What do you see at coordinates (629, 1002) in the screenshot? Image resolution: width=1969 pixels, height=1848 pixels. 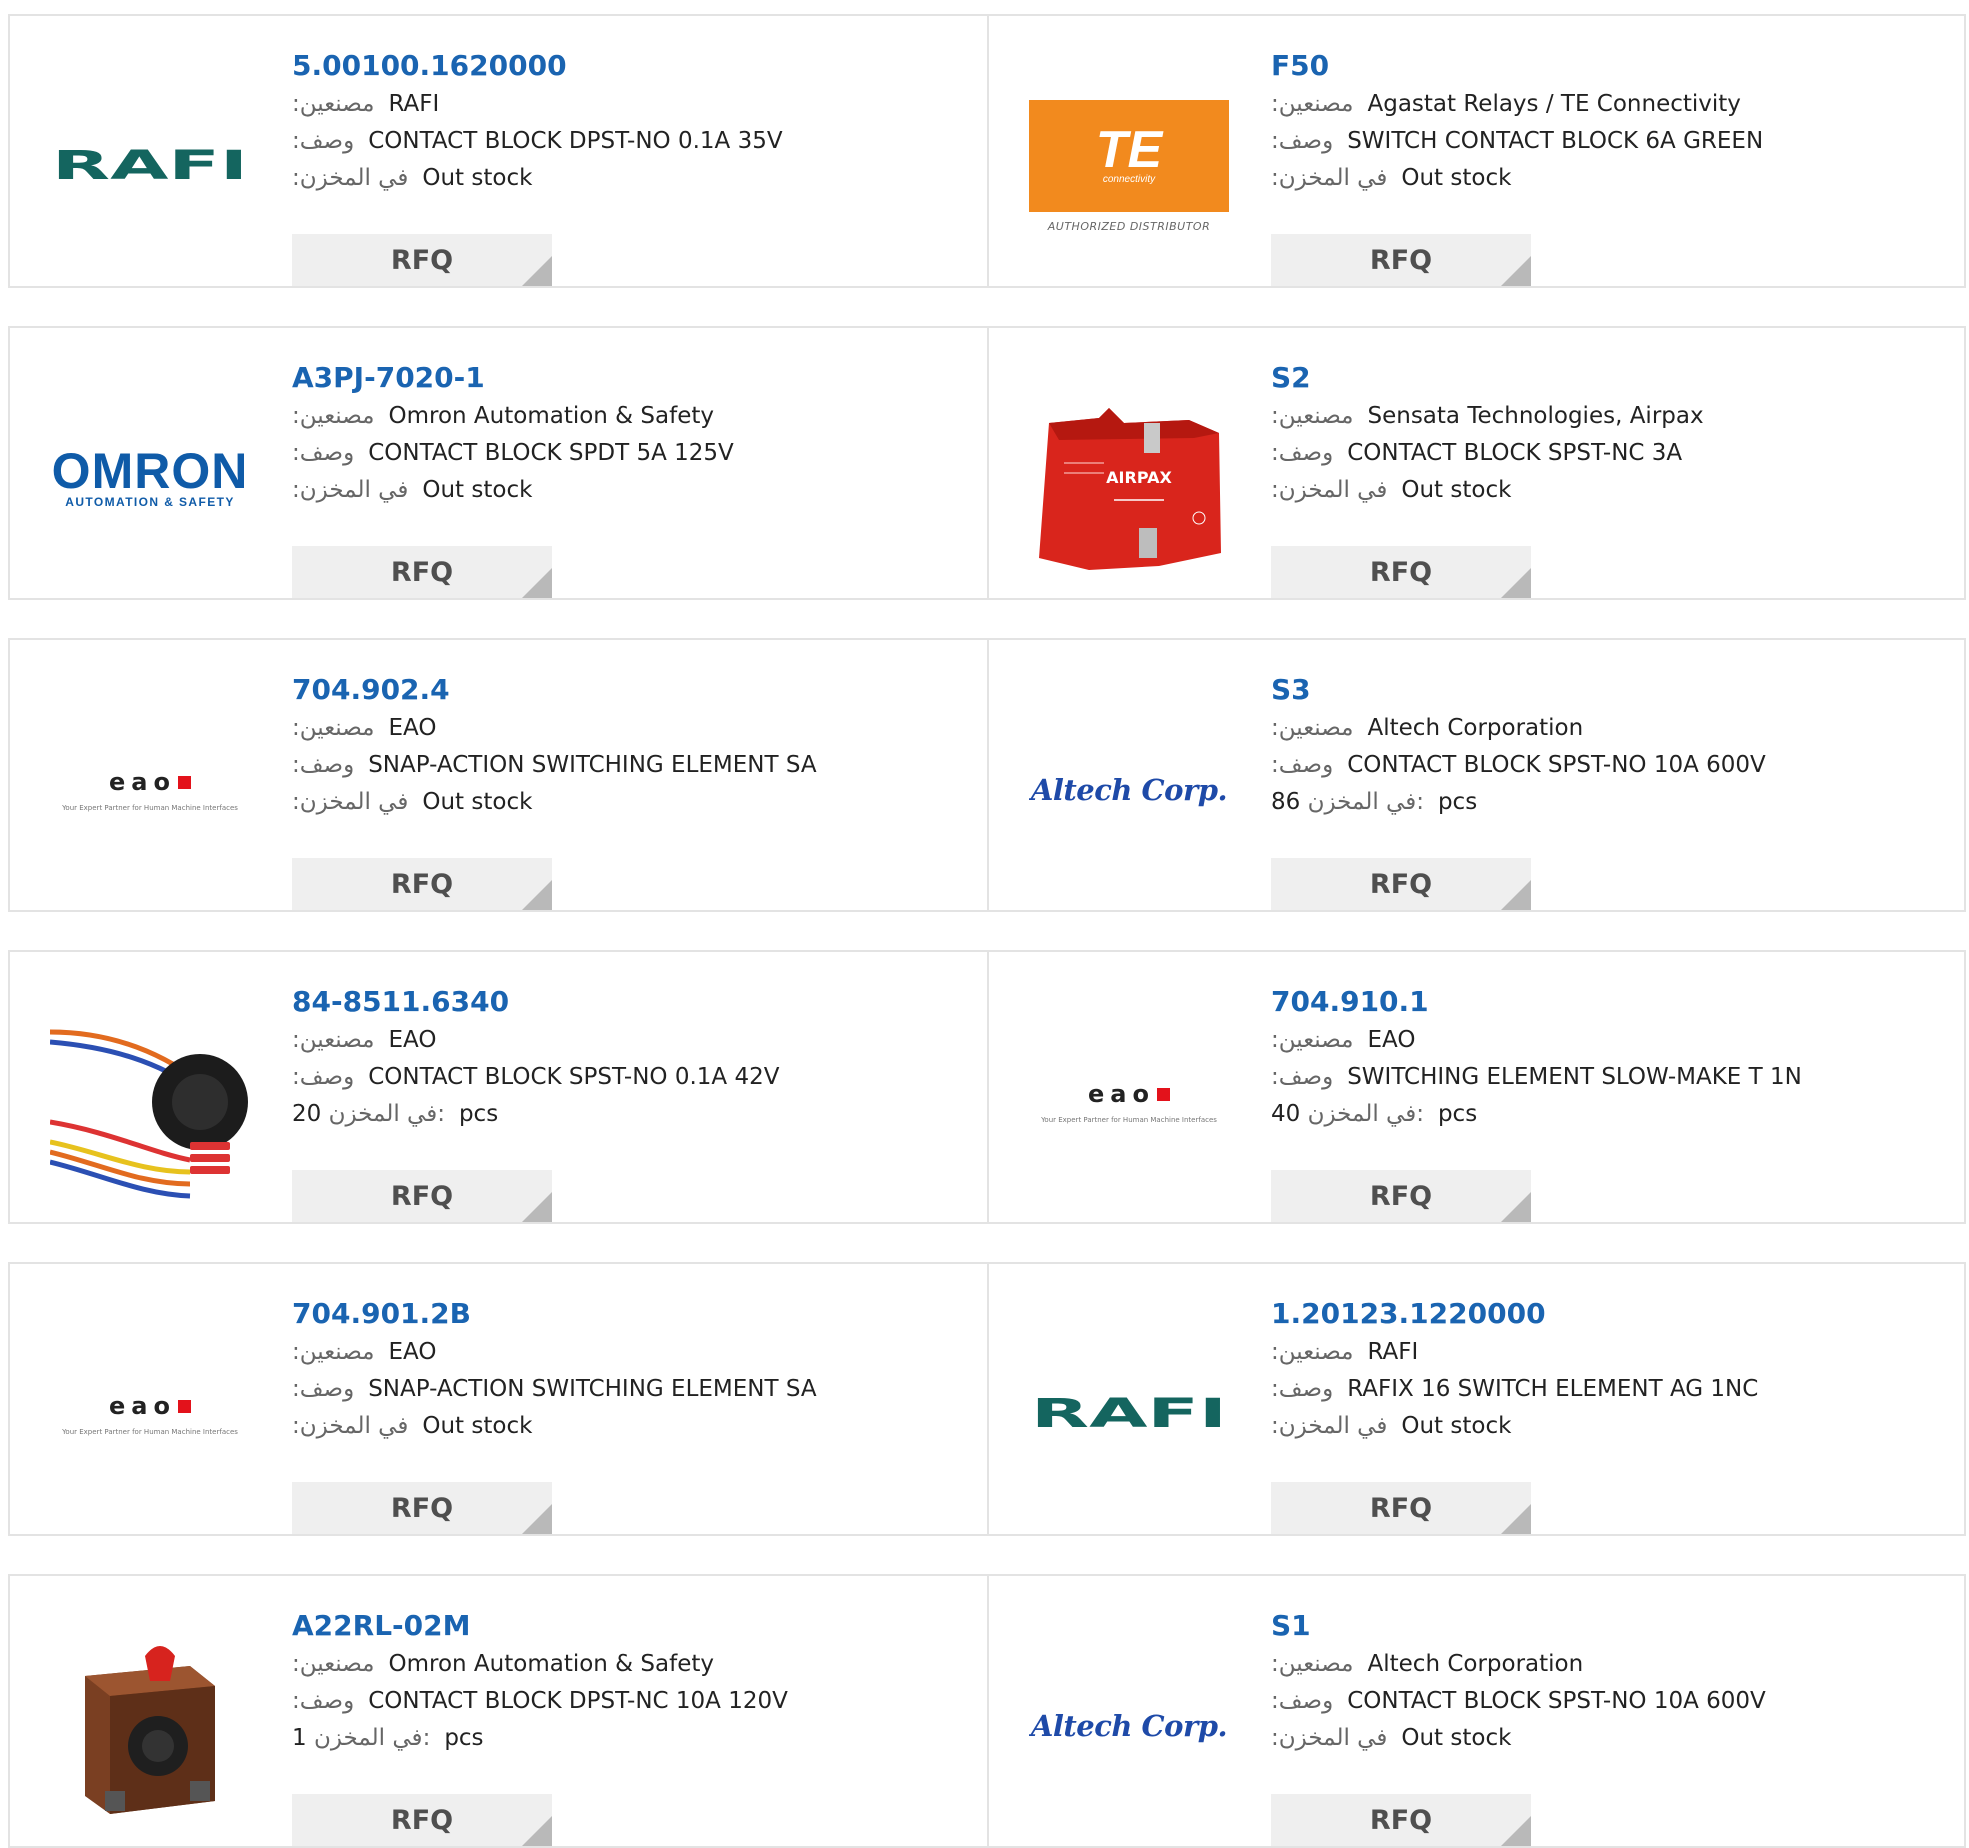 I see `part-number-link: 84-8511.6340` at bounding box center [629, 1002].